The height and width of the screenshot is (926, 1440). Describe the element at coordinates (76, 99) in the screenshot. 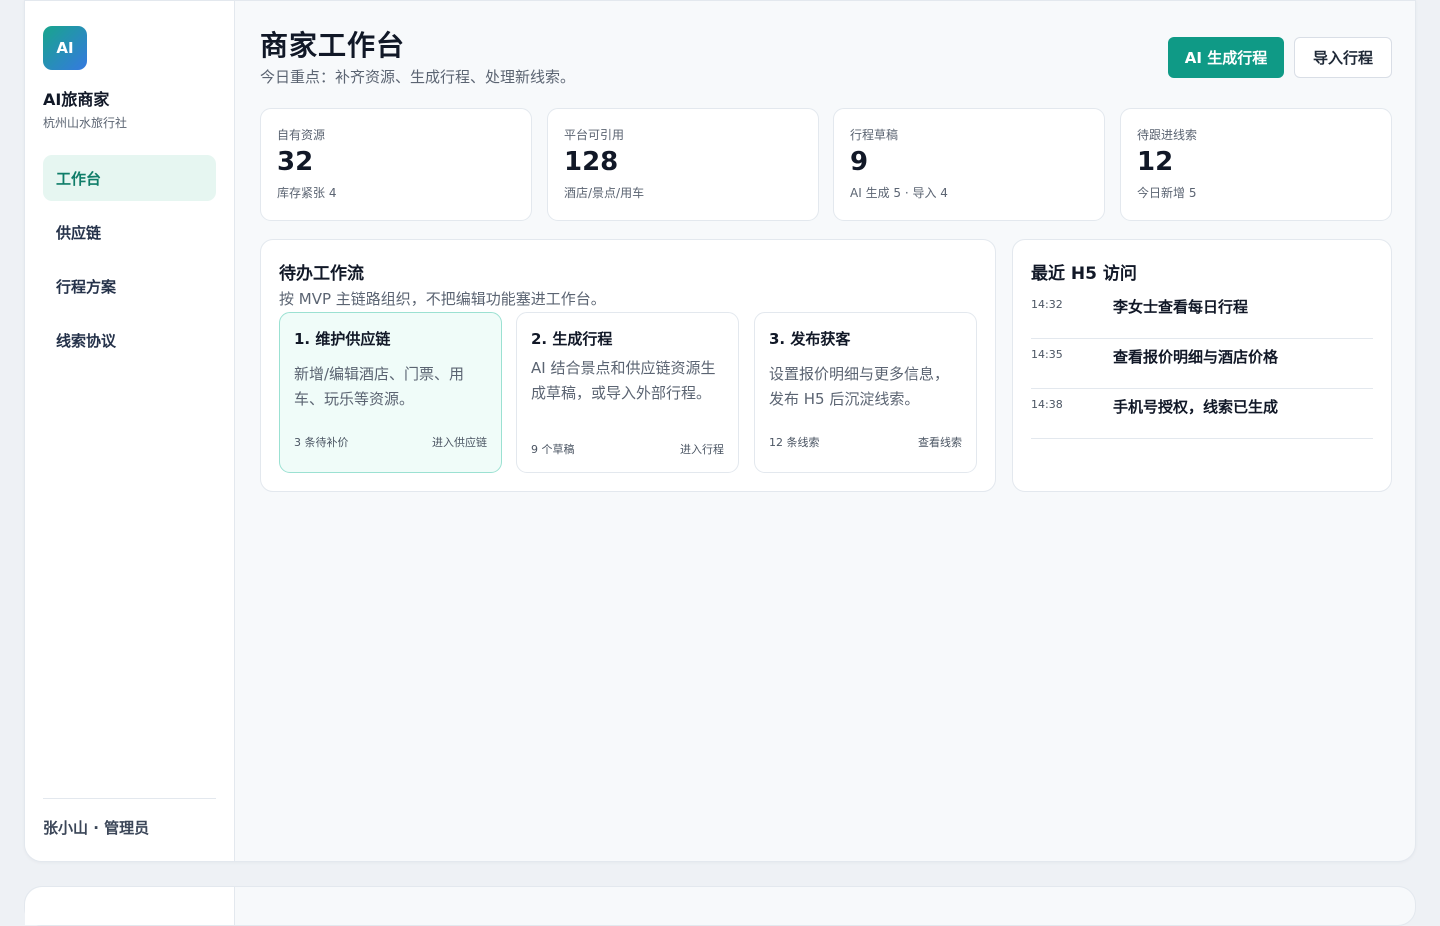

I see `brand-name: AI旅商家` at that location.